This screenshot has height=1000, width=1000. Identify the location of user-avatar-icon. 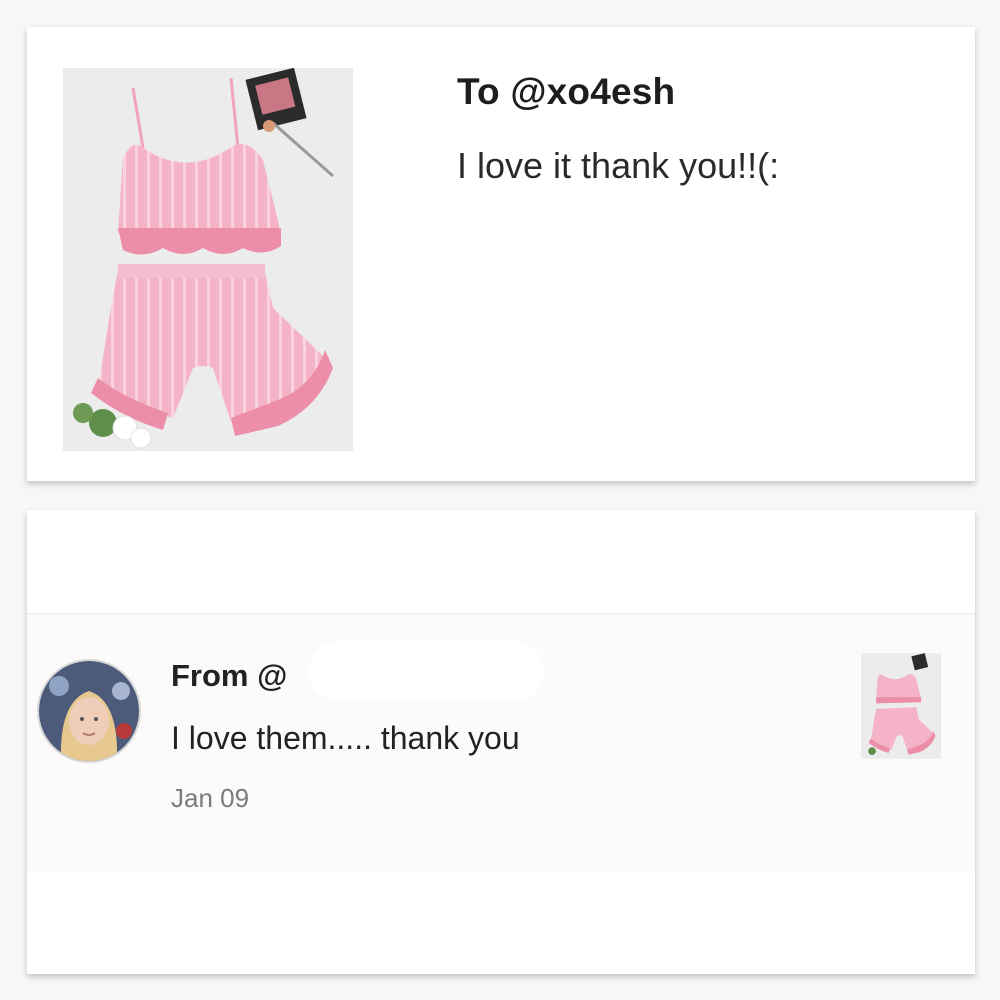
(89, 711).